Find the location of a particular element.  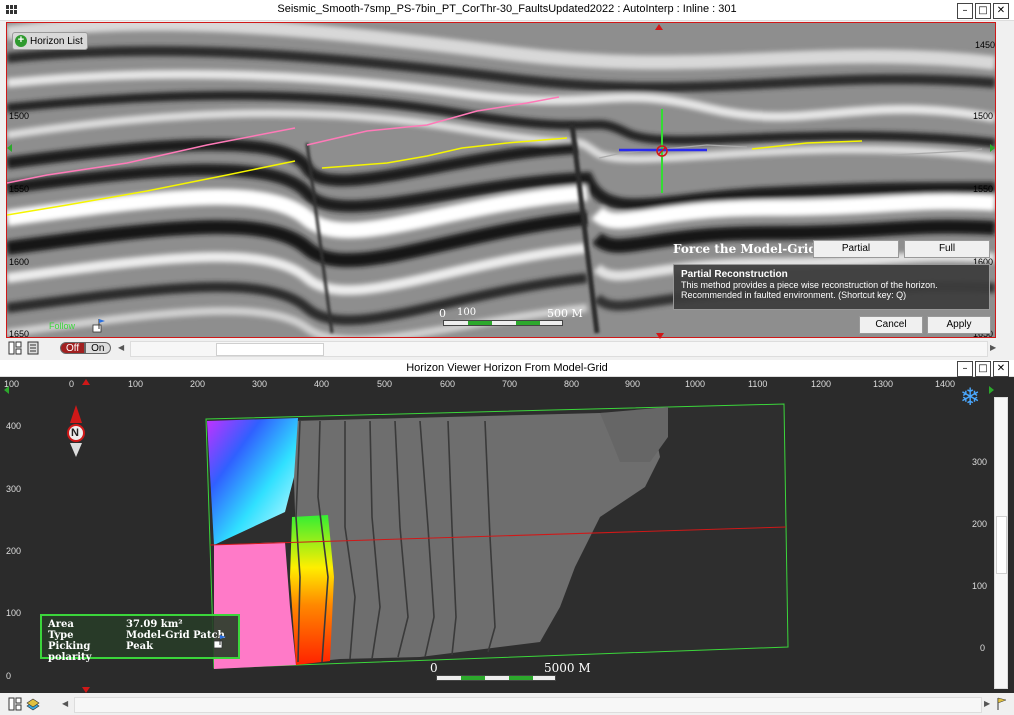

viewer-statusbar: ◀ ▶ is located at coordinates (507, 704).